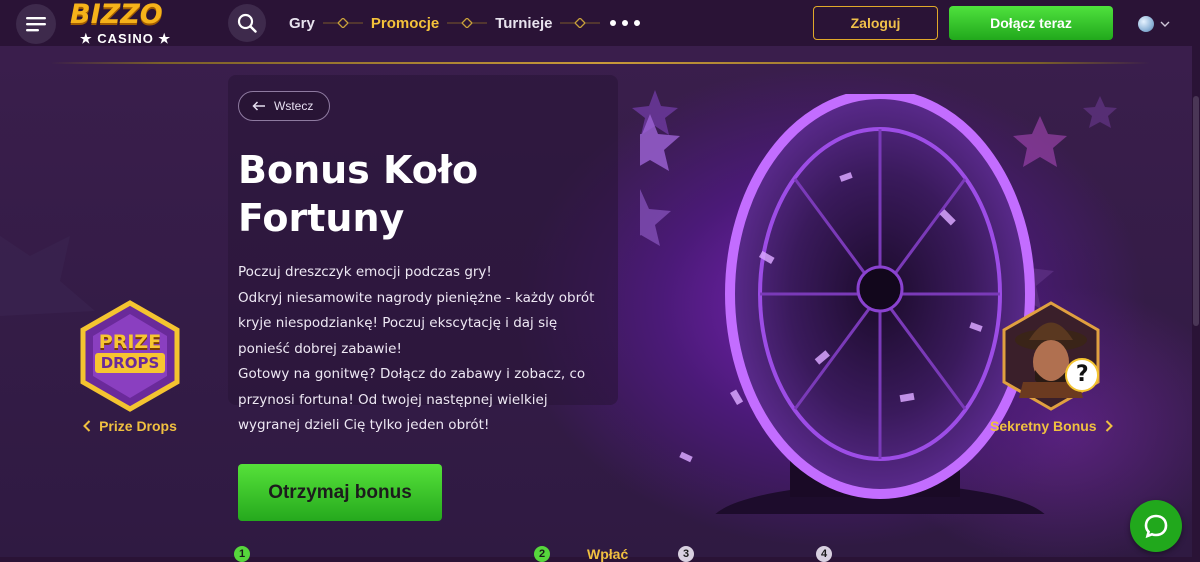  I want to click on step-number: 3, so click(686, 554).